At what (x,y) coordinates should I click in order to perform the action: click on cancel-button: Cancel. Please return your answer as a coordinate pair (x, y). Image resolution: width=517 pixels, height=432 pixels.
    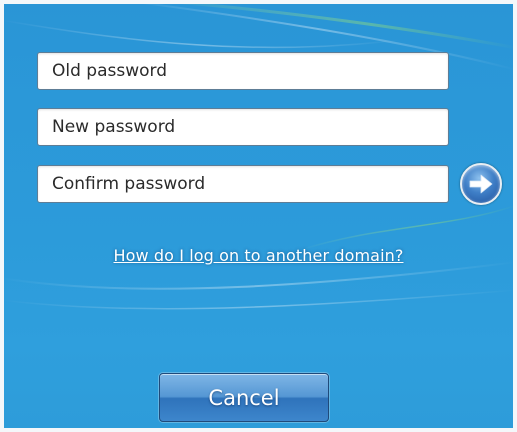
    Looking at the image, I should click on (244, 397).